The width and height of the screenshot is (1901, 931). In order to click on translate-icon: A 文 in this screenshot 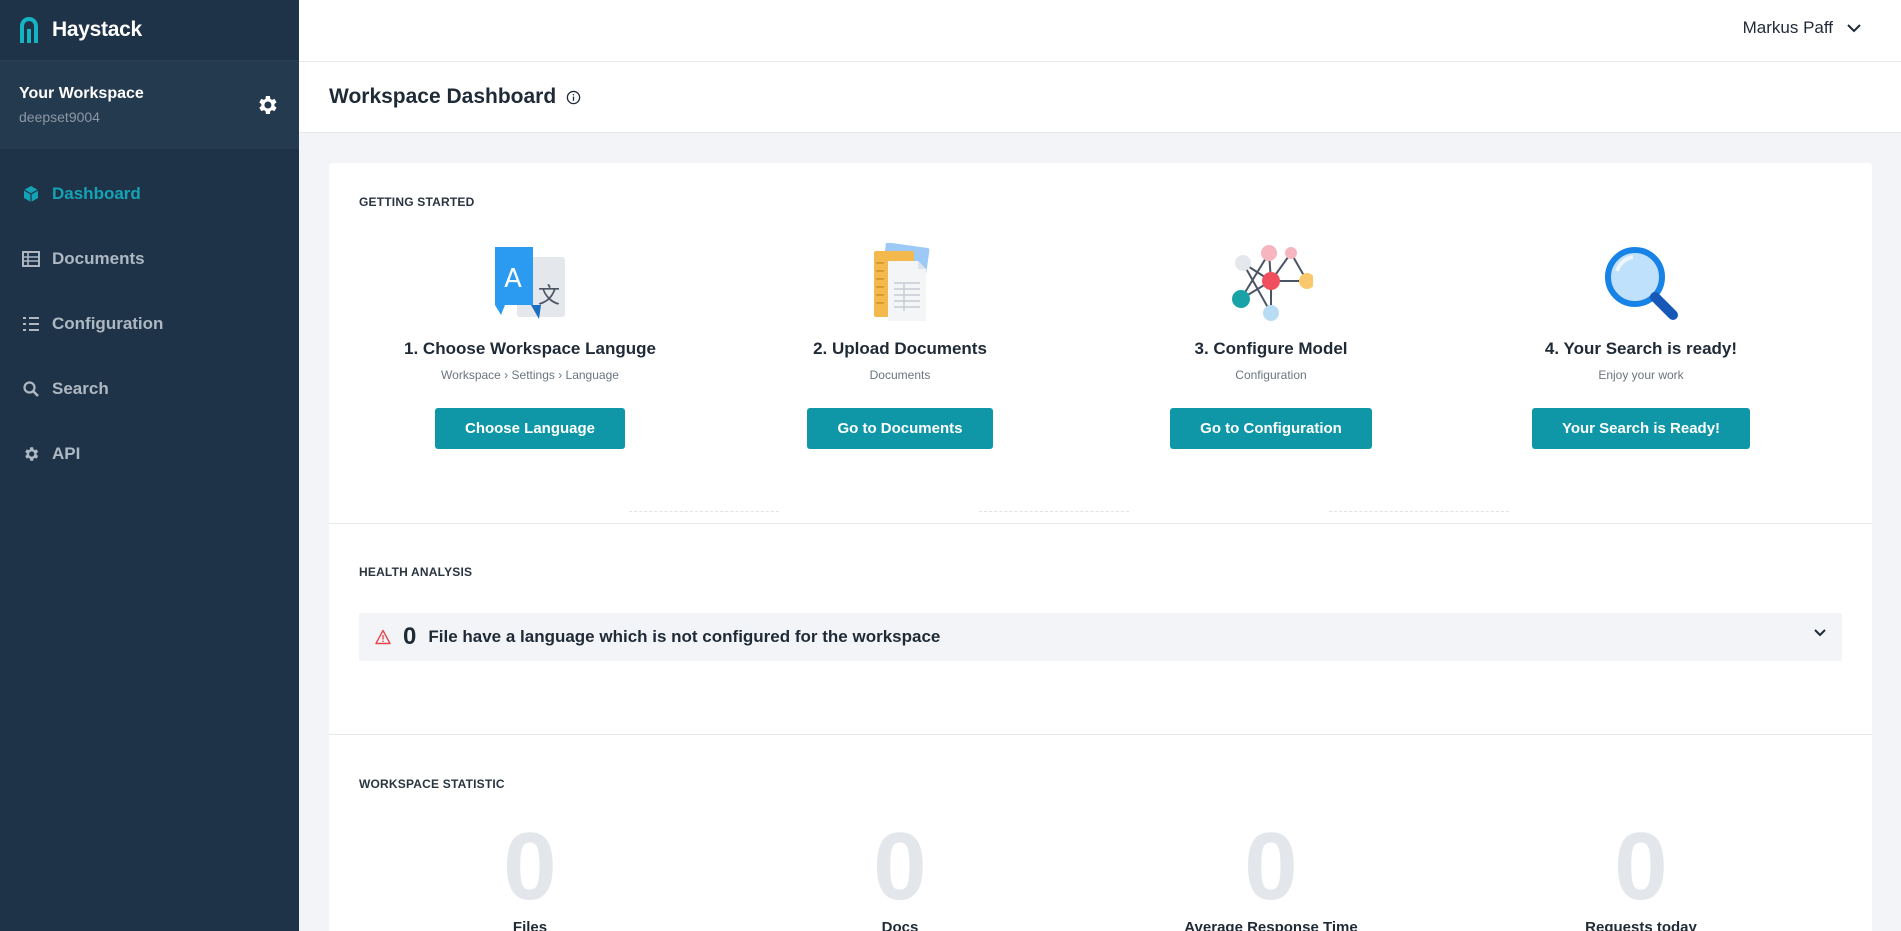, I will do `click(530, 283)`.